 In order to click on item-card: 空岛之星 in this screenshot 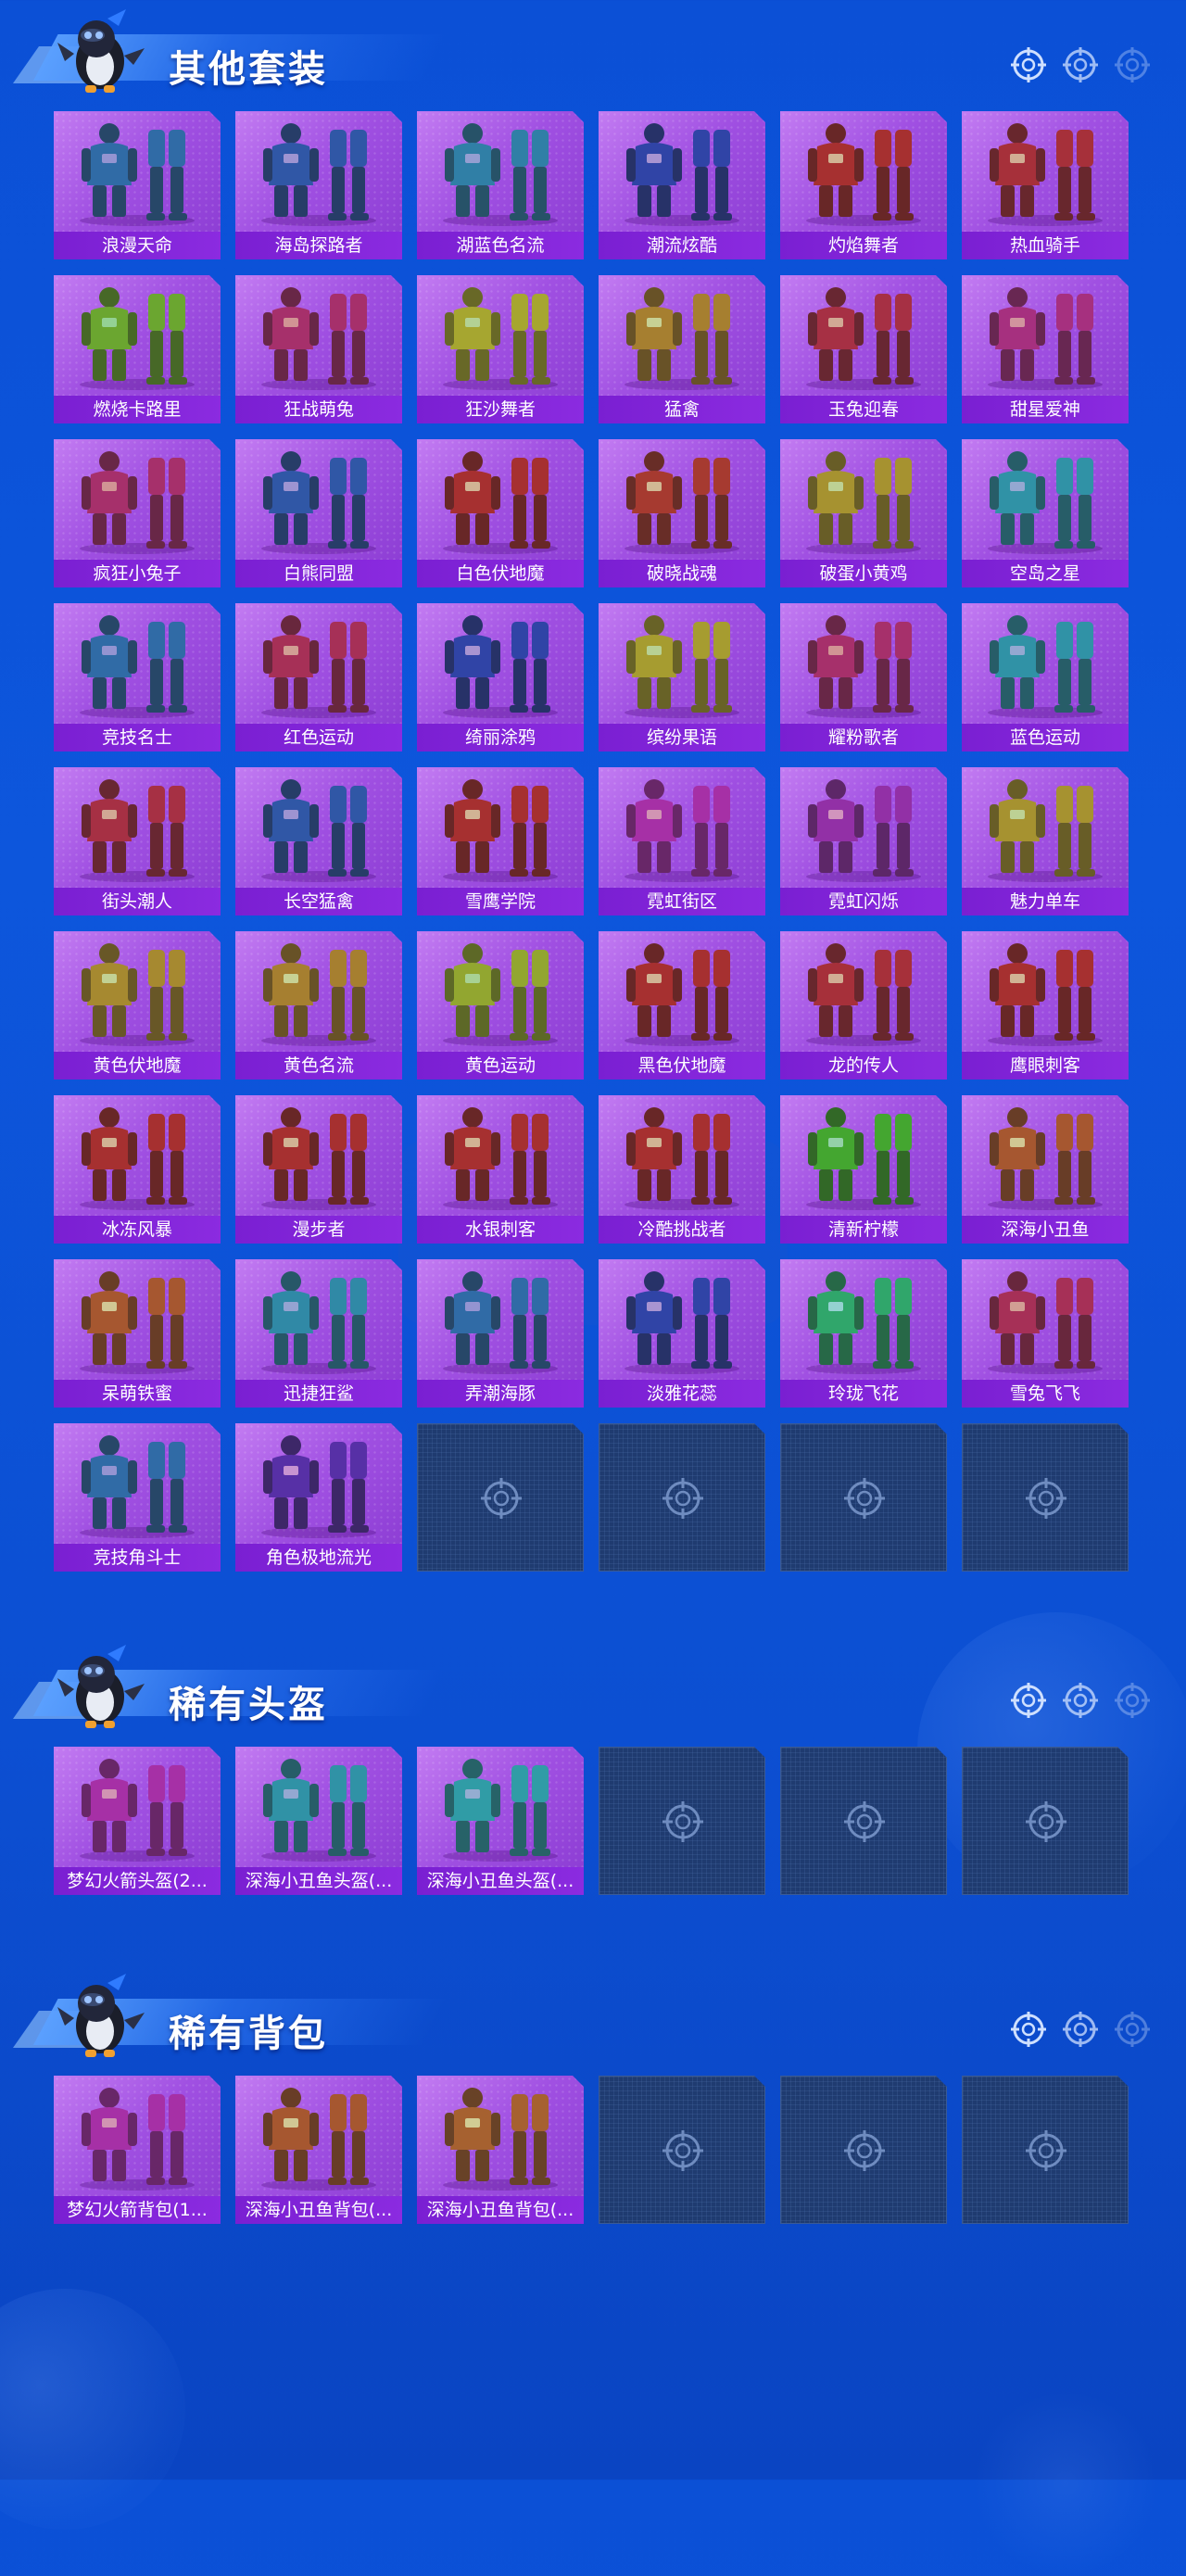, I will do `click(1045, 513)`.